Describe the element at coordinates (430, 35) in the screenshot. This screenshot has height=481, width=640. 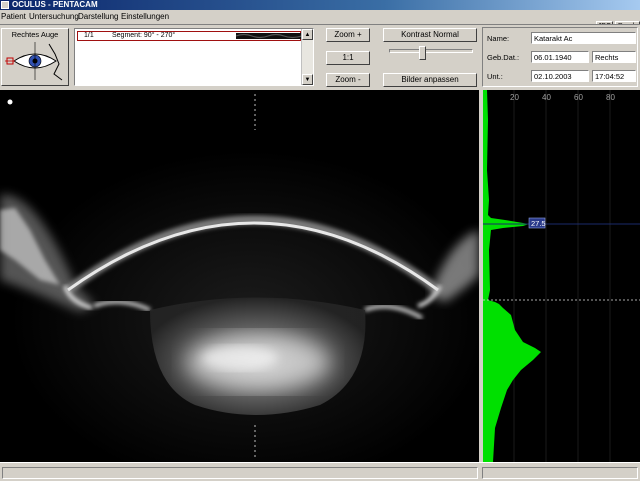
I see `contrast-normal-button: Kontrast Normal` at that location.